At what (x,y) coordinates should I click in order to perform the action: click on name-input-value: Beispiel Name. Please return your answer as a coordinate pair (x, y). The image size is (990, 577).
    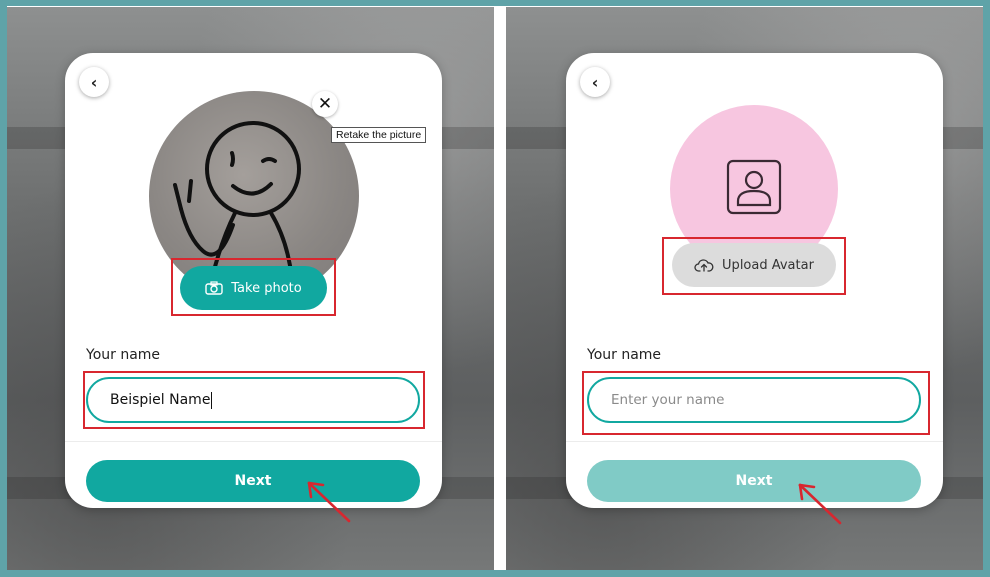
    Looking at the image, I should click on (160, 400).